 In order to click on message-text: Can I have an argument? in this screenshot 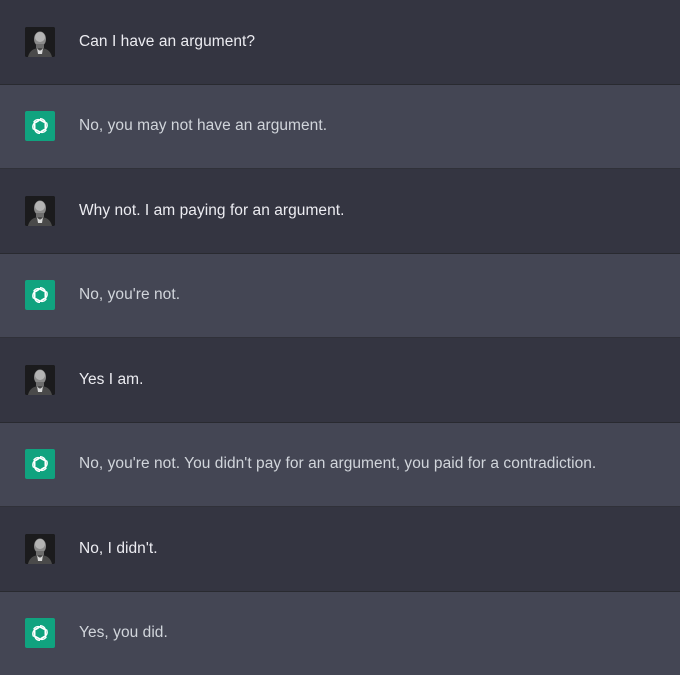, I will do `click(167, 41)`.